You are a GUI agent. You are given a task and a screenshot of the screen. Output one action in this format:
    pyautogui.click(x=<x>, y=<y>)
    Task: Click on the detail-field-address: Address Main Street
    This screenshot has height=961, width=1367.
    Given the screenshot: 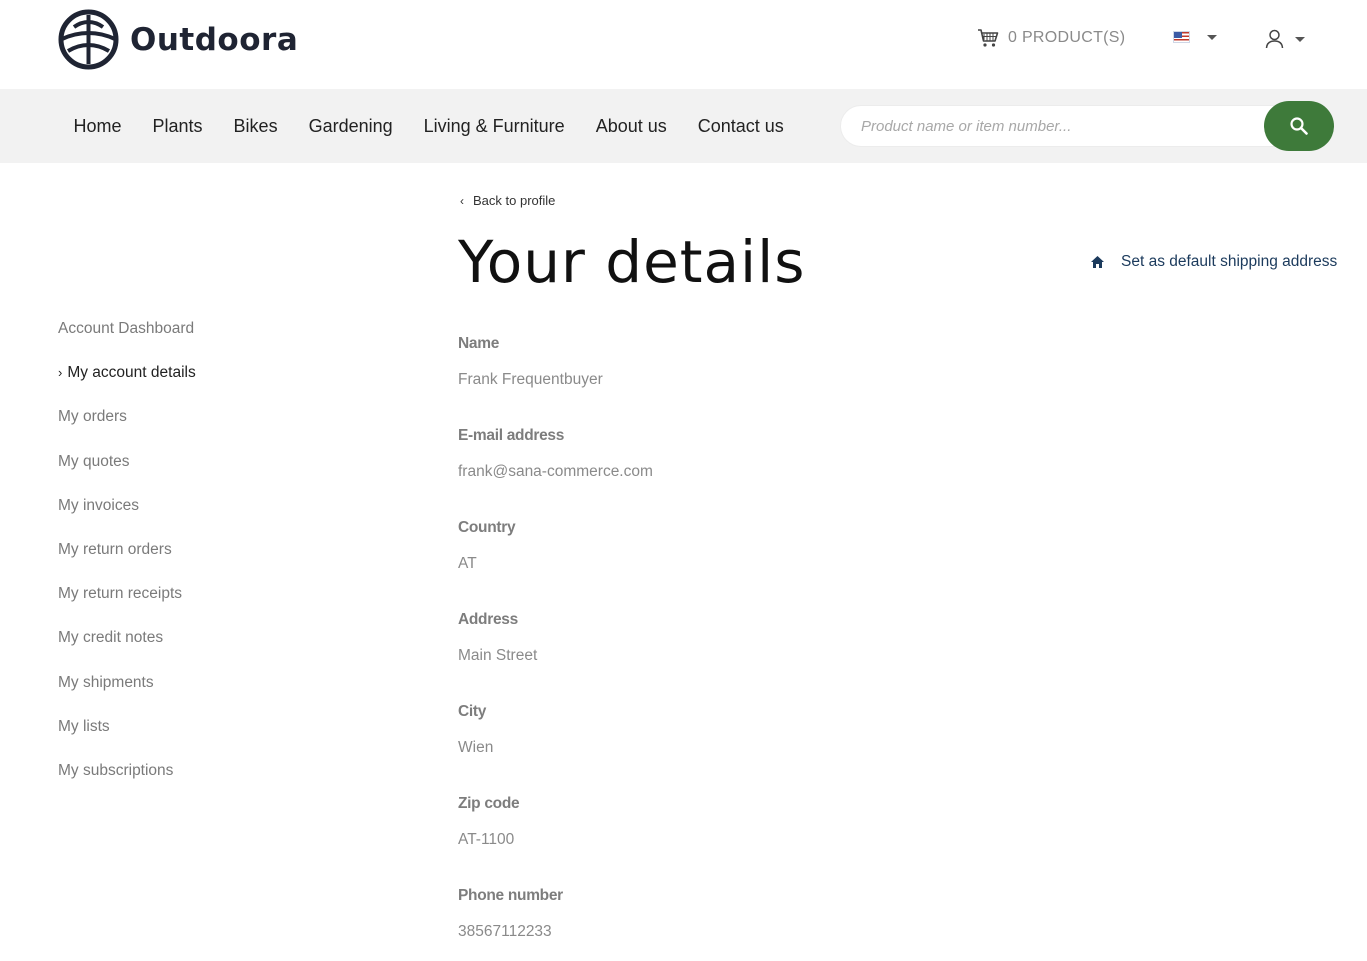 What is the action you would take?
    pyautogui.click(x=555, y=654)
    